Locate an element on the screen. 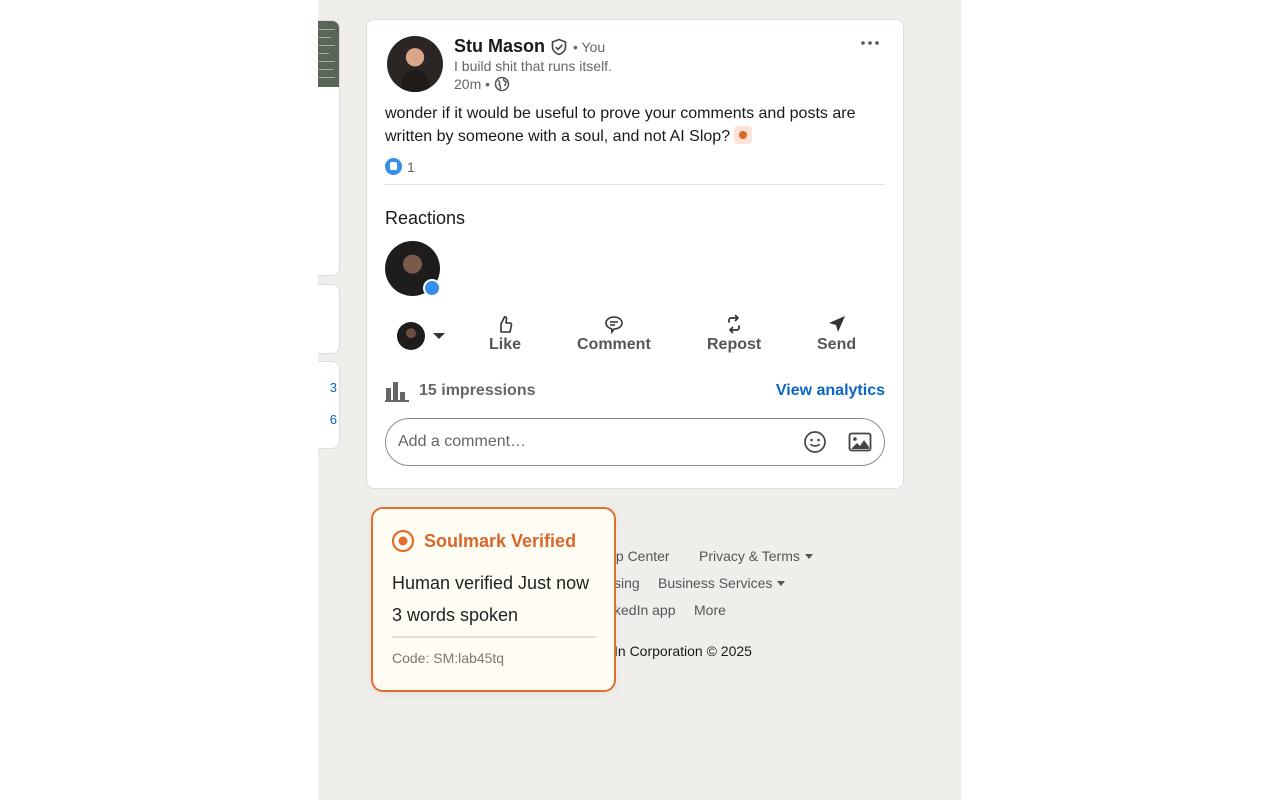 The height and width of the screenshot is (800, 1280). word-count: 3 words spoken is located at coordinates (455, 615).